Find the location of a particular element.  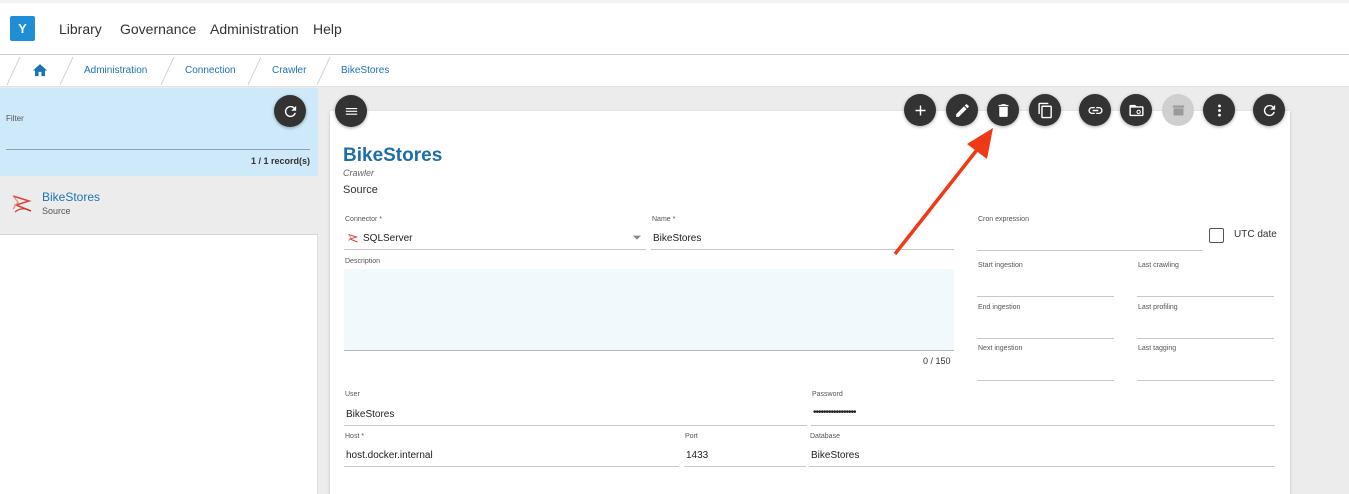

name-field-underline is located at coordinates (802, 249).